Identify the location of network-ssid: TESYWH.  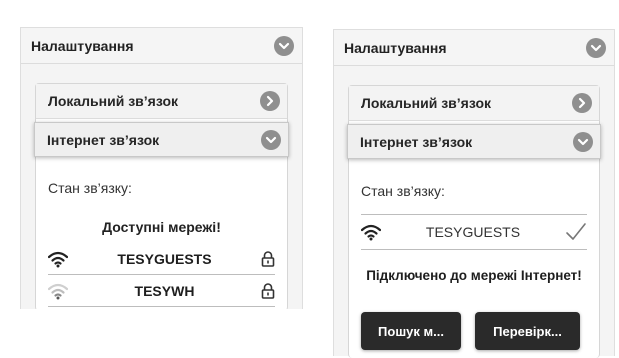
(164, 291).